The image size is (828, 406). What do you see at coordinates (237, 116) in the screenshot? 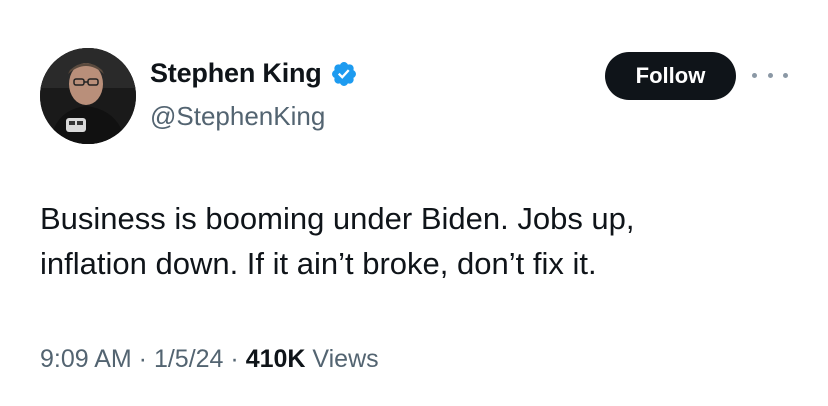
I see `author-handle: @StephenKing` at bounding box center [237, 116].